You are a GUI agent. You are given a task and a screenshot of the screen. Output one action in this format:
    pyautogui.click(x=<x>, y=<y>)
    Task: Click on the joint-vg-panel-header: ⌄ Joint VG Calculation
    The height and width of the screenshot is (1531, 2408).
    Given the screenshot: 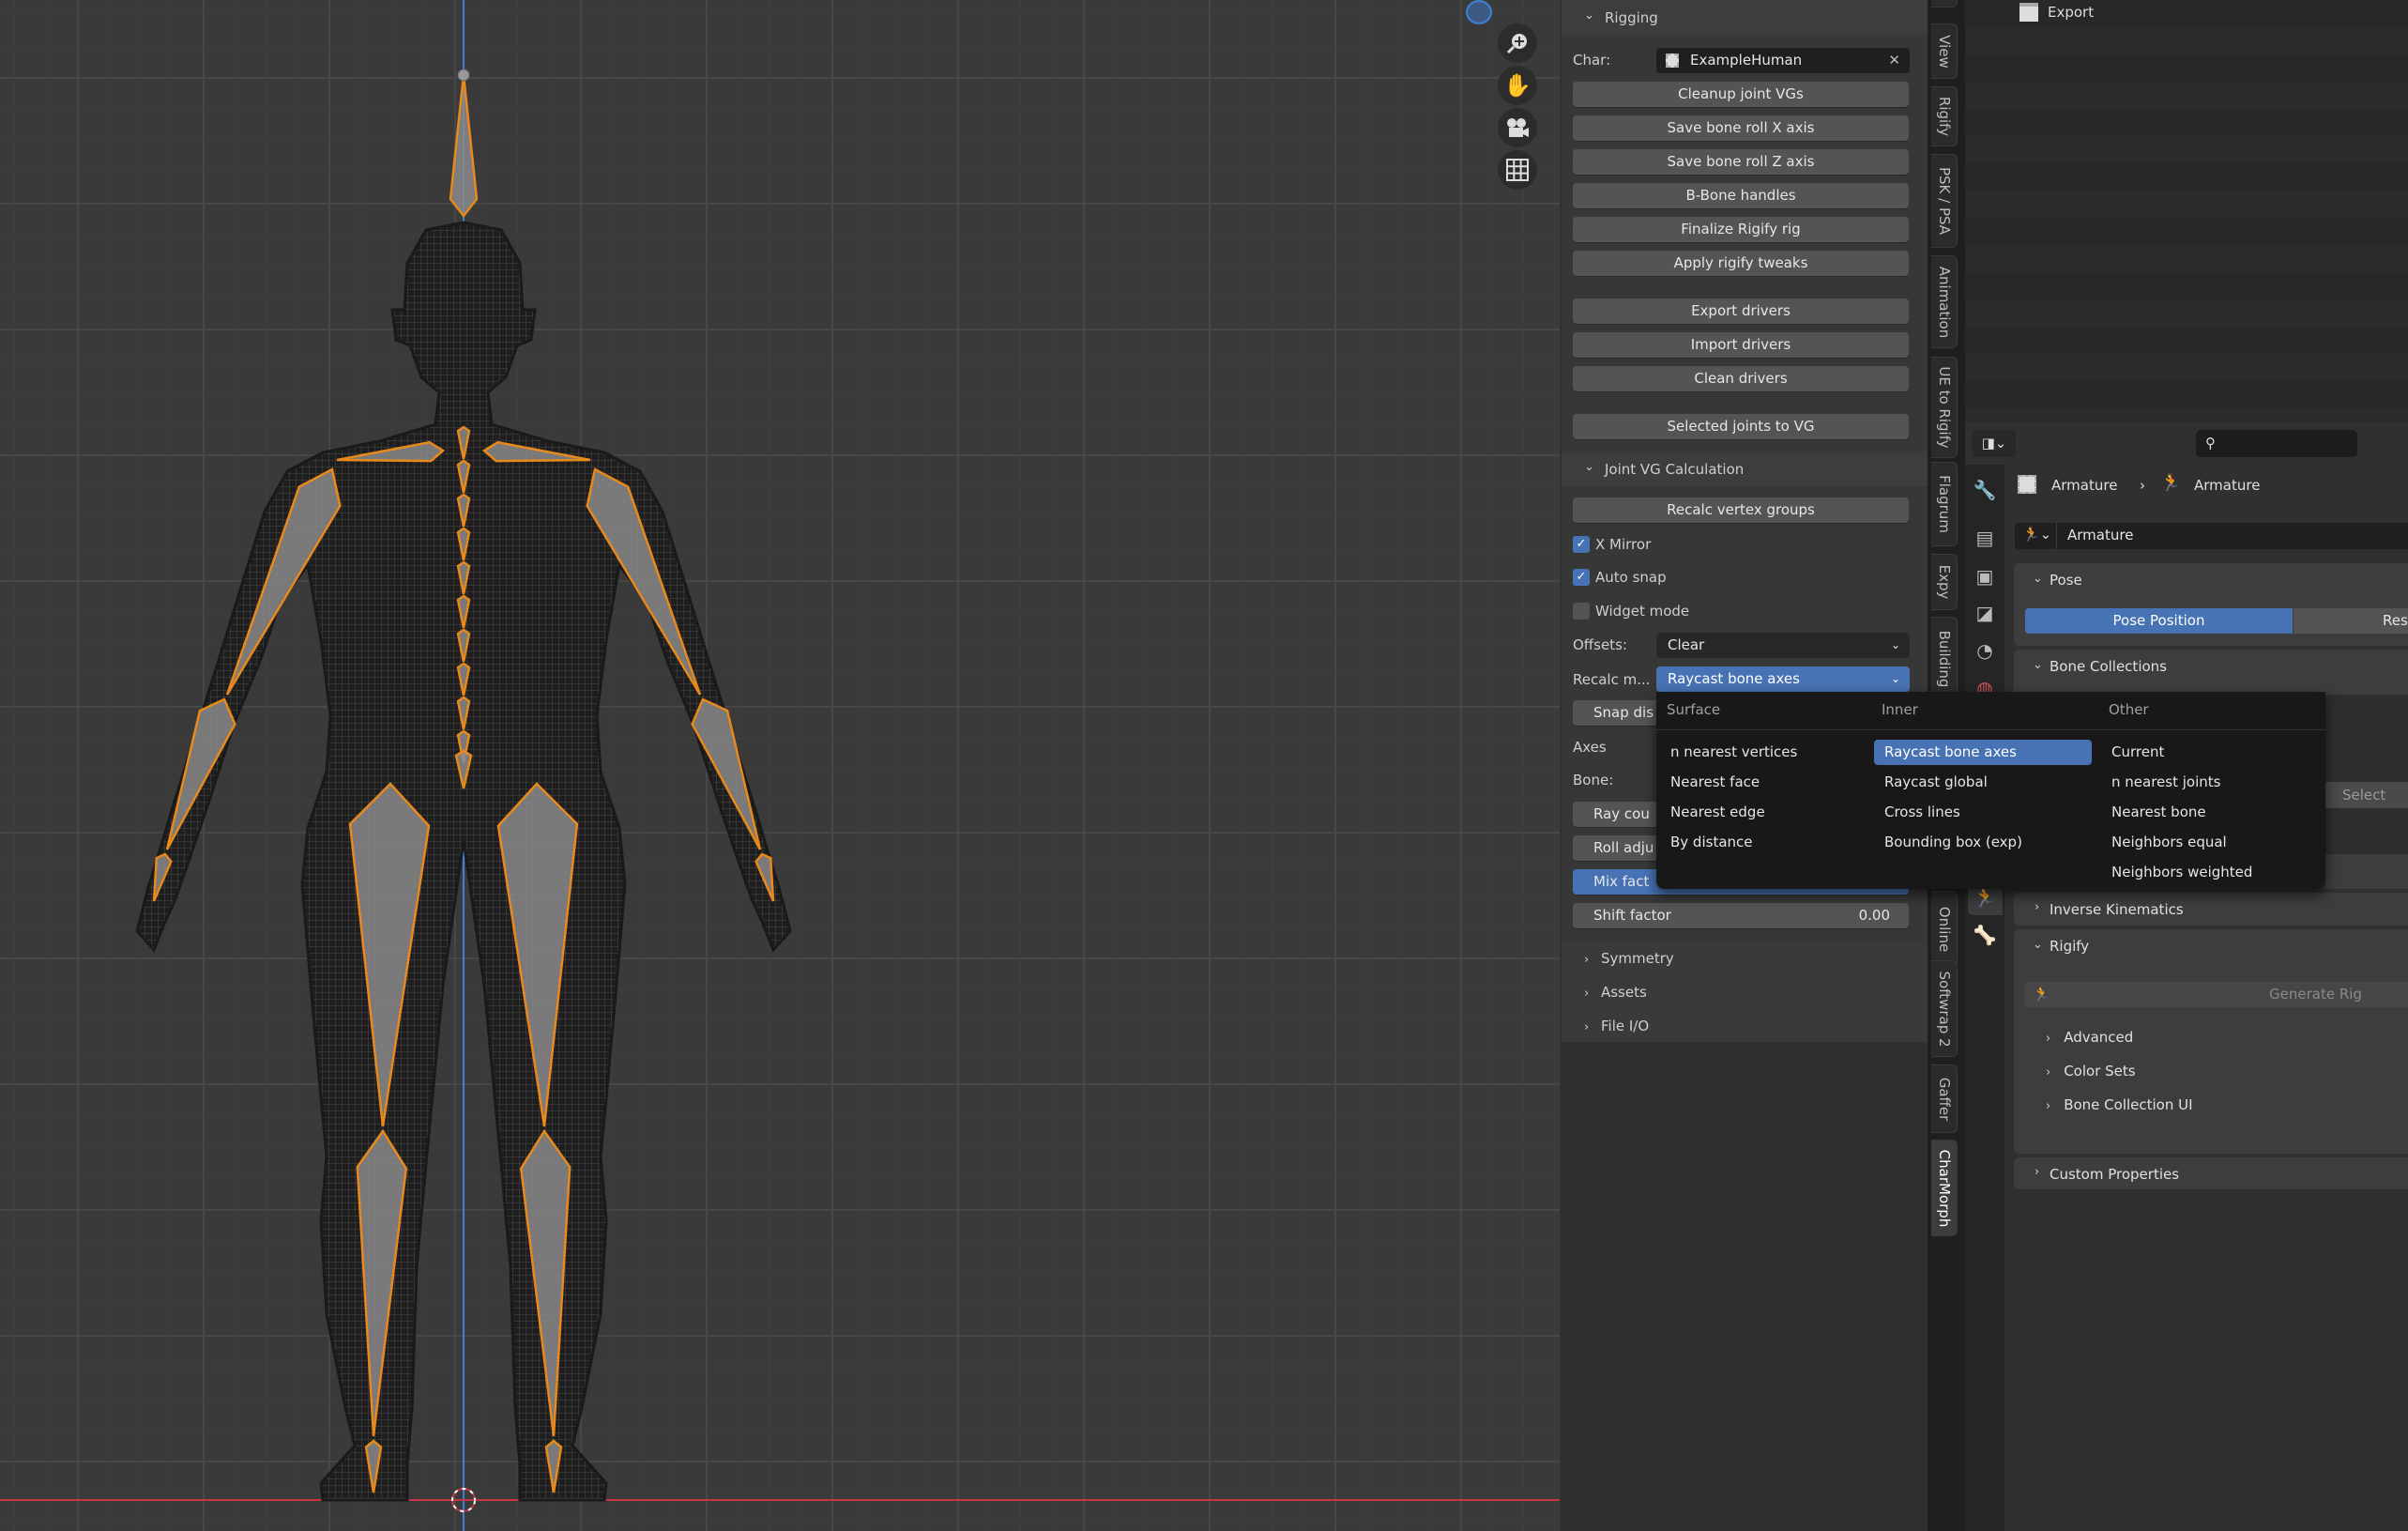 What is the action you would take?
    pyautogui.click(x=1745, y=469)
    